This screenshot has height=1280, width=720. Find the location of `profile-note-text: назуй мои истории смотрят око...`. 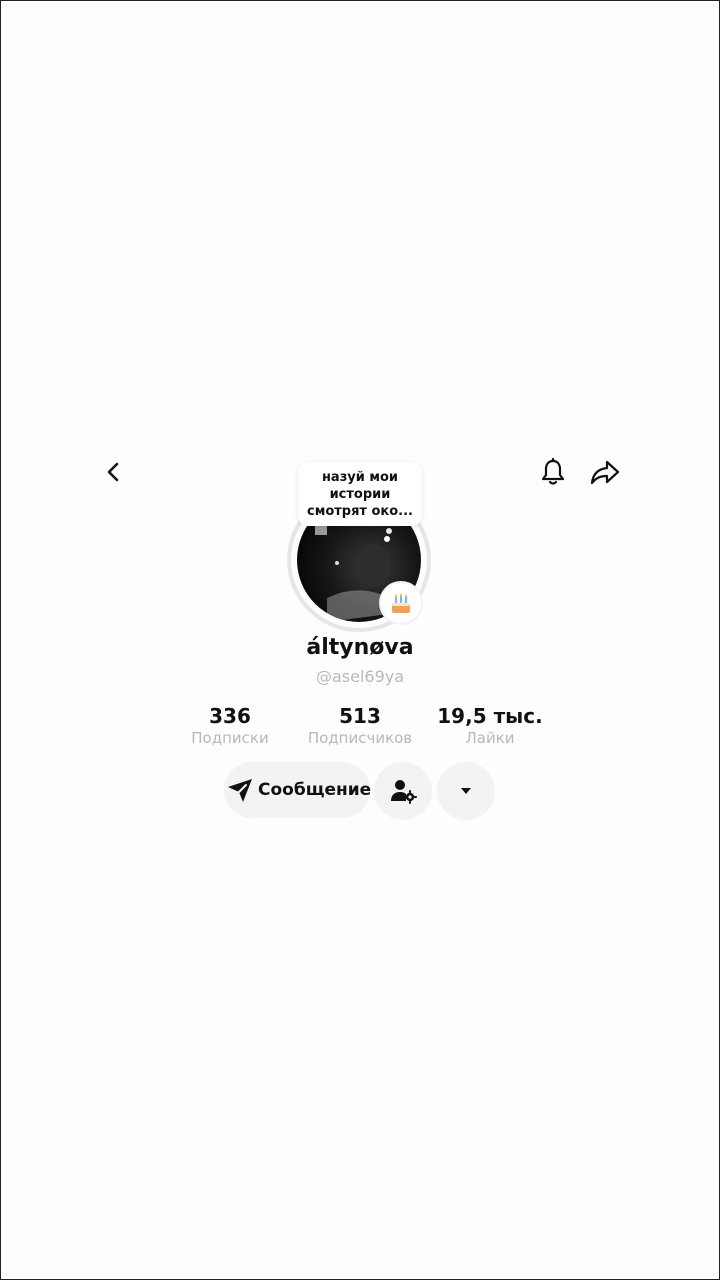

profile-note-text: назуй мои истории смотрят око... is located at coordinates (360, 494).